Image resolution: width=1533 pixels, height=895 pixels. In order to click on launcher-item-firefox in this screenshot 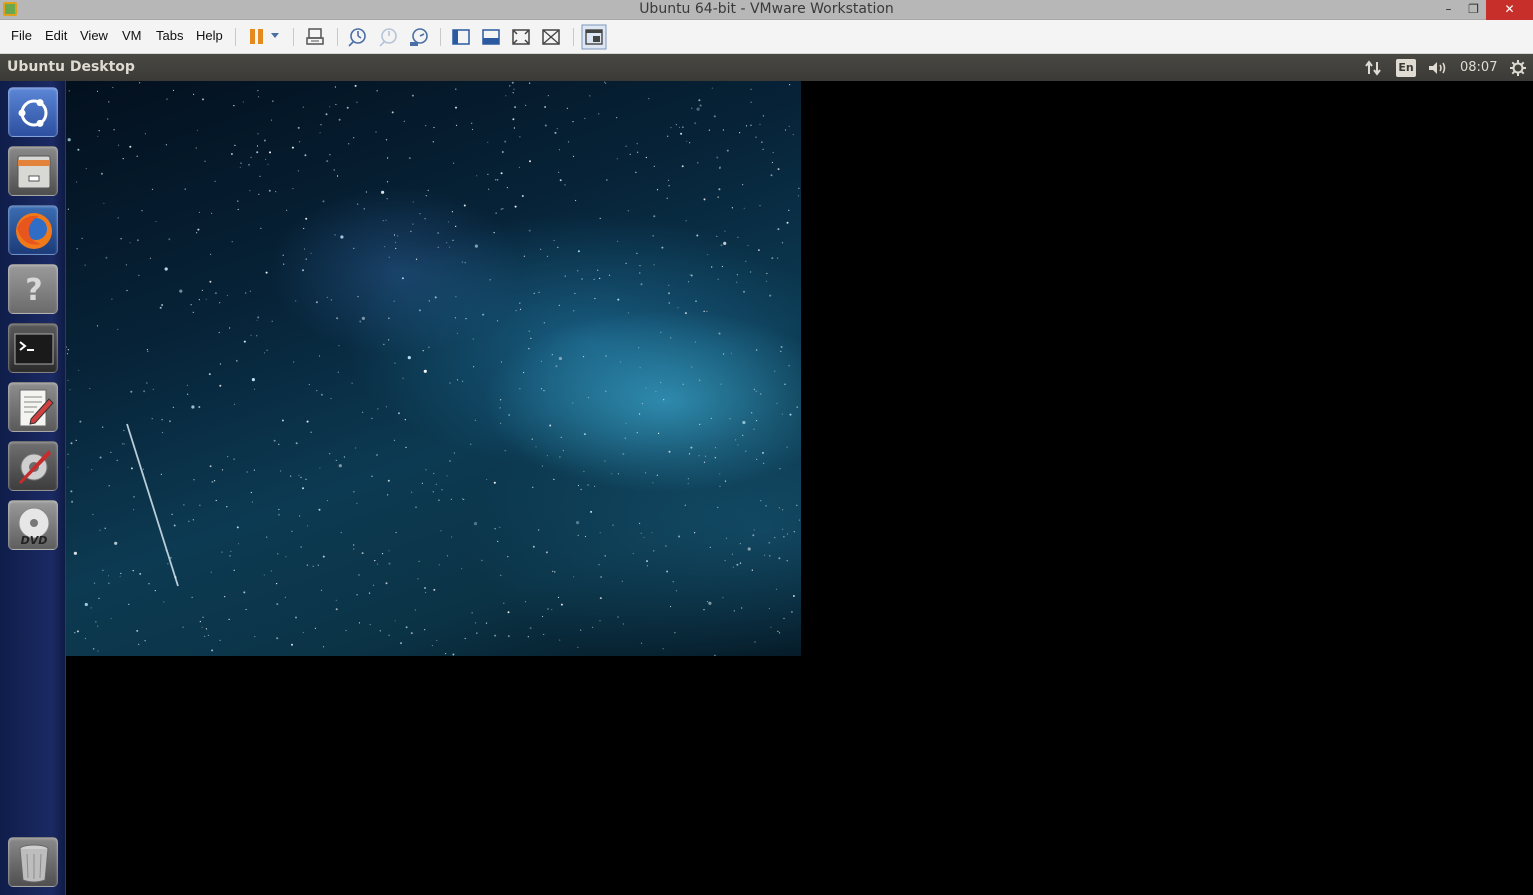, I will do `click(33, 230)`.